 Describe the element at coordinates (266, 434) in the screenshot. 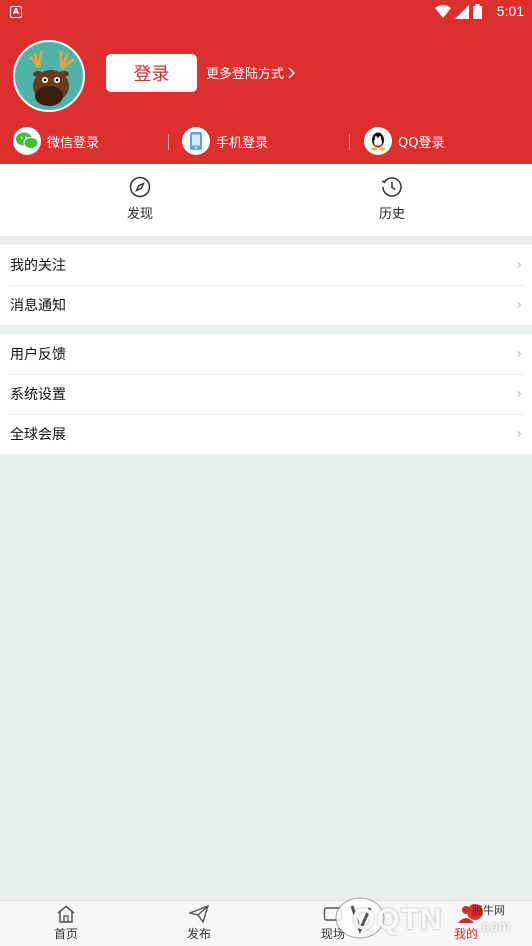

I see `menu-item-global-expo: 全球会展 ›` at that location.